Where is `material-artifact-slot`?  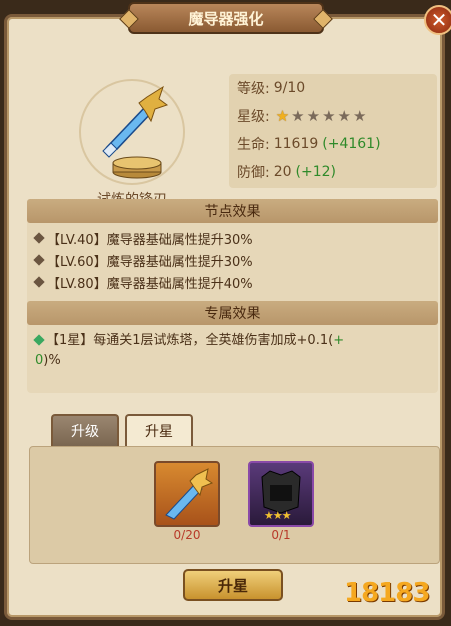 material-artifact-slot is located at coordinates (187, 494).